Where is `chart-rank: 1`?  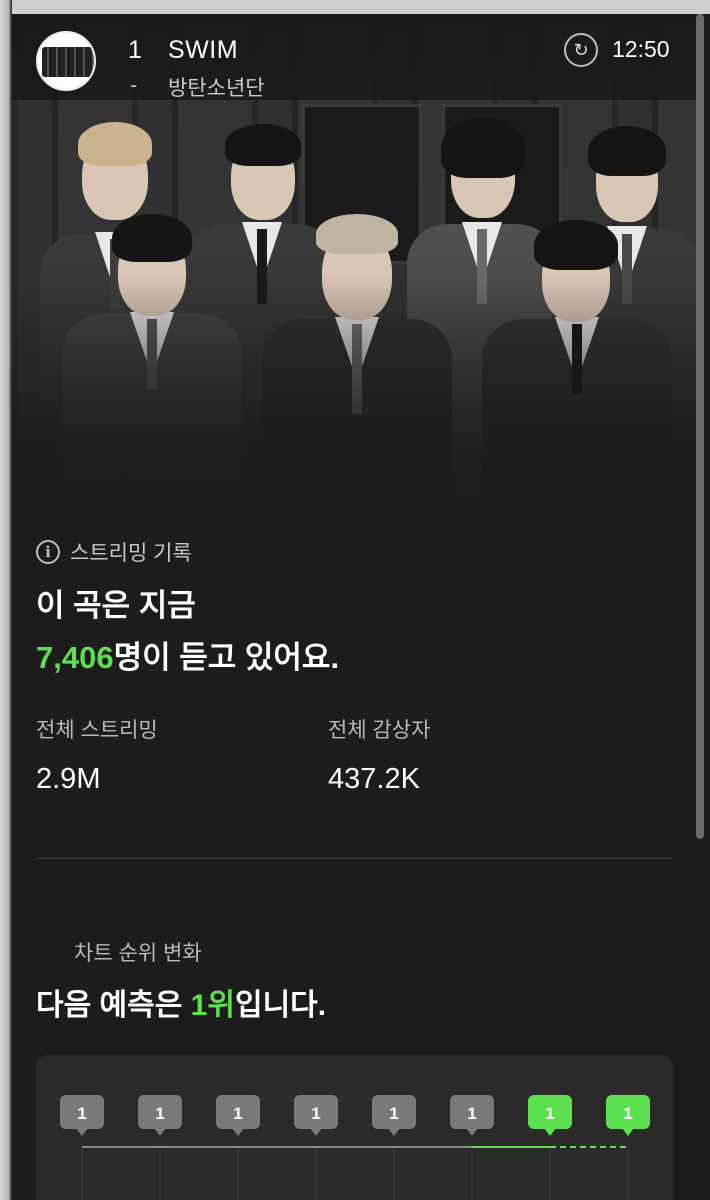 chart-rank: 1 is located at coordinates (135, 50).